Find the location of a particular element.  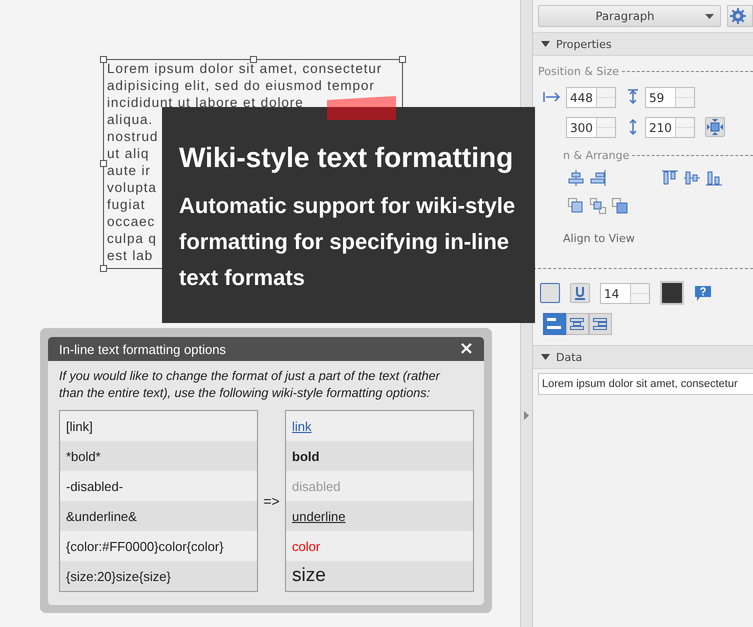

text-line: aute ir is located at coordinates (129, 170).